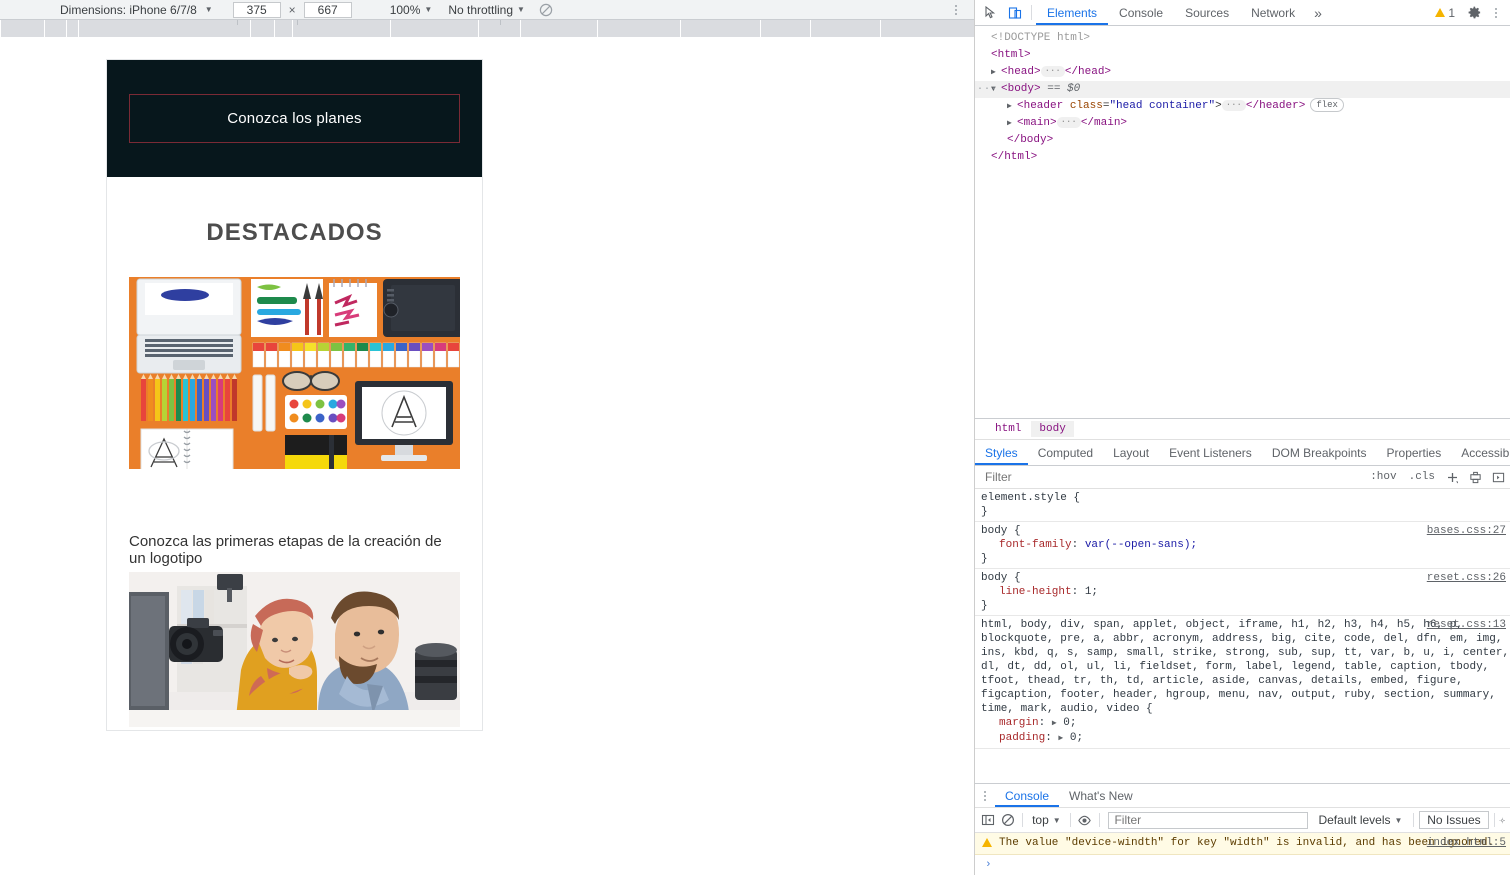 The image size is (1510, 875). I want to click on node-menu-icon: ···, so click(987, 89).